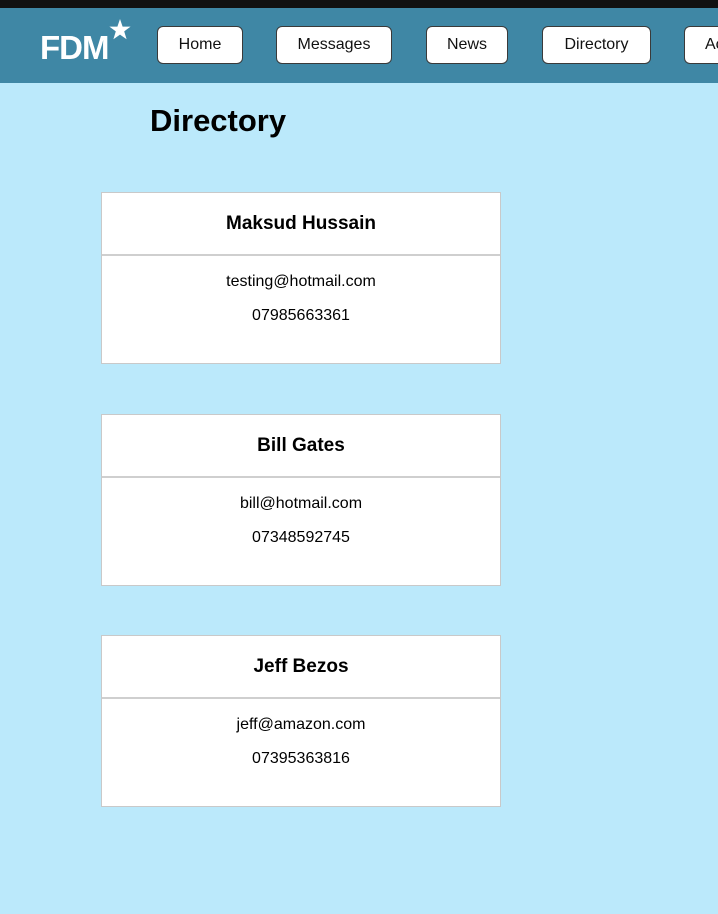 The height and width of the screenshot is (914, 718). Describe the element at coordinates (334, 45) in the screenshot. I see `nav-button-messages: Messages` at that location.